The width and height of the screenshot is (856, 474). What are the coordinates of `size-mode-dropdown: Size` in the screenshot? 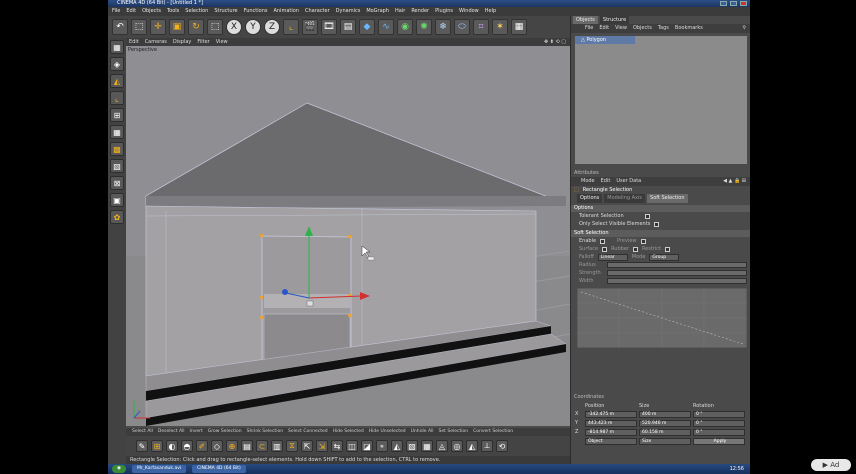 It's located at (665, 441).